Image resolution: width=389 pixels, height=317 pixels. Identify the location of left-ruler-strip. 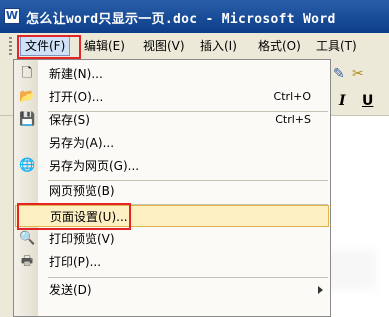
(6, 216).